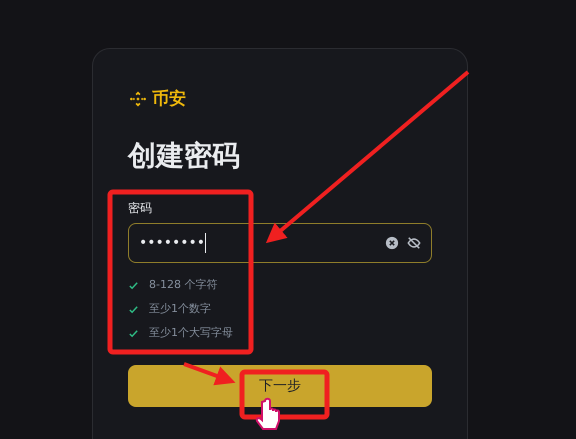  I want to click on page-title: 创建密码, so click(184, 156).